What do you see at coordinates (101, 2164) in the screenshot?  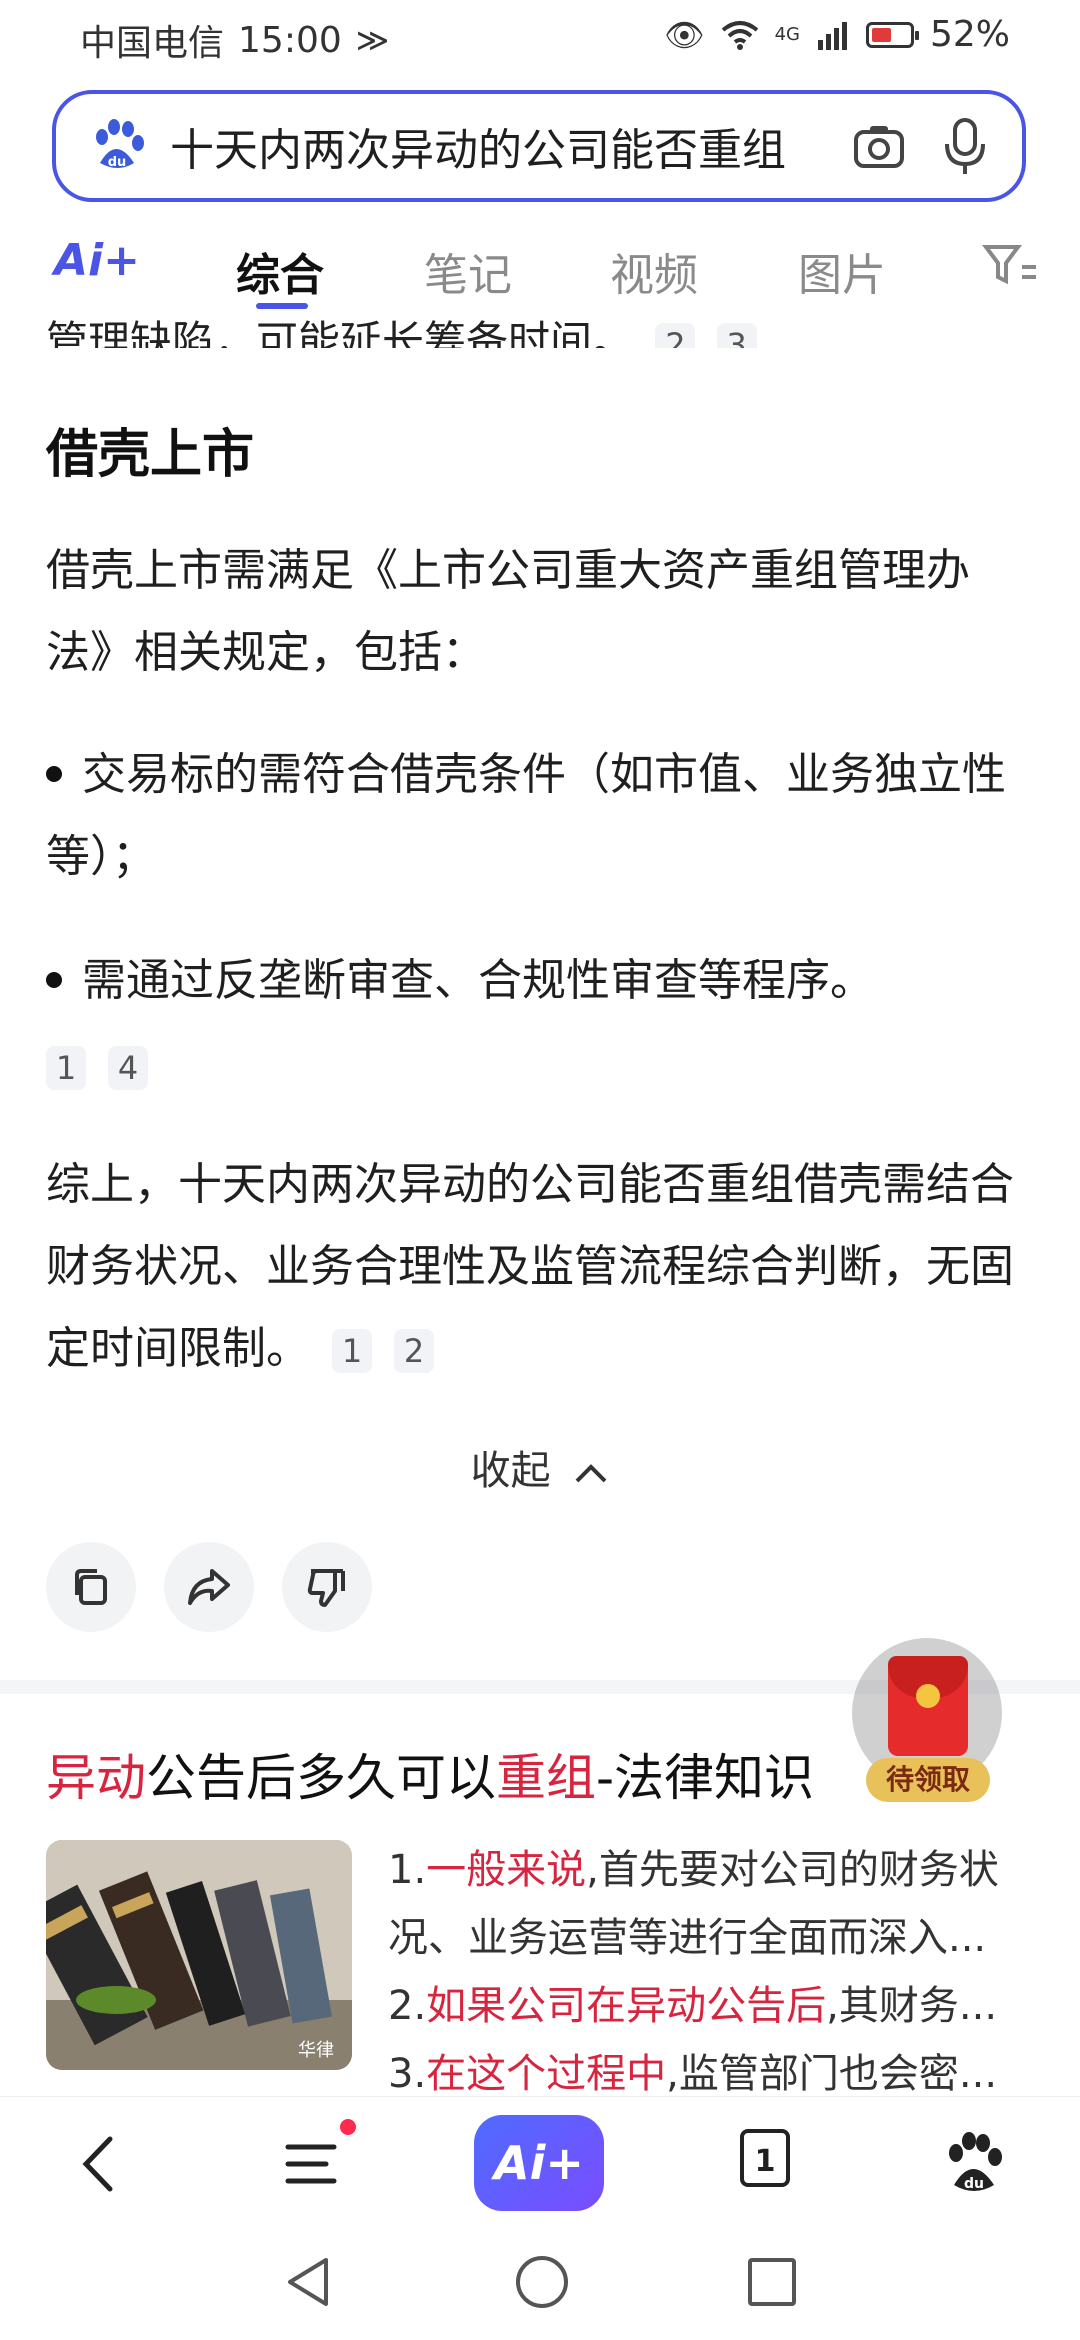 I see `back-icon` at bounding box center [101, 2164].